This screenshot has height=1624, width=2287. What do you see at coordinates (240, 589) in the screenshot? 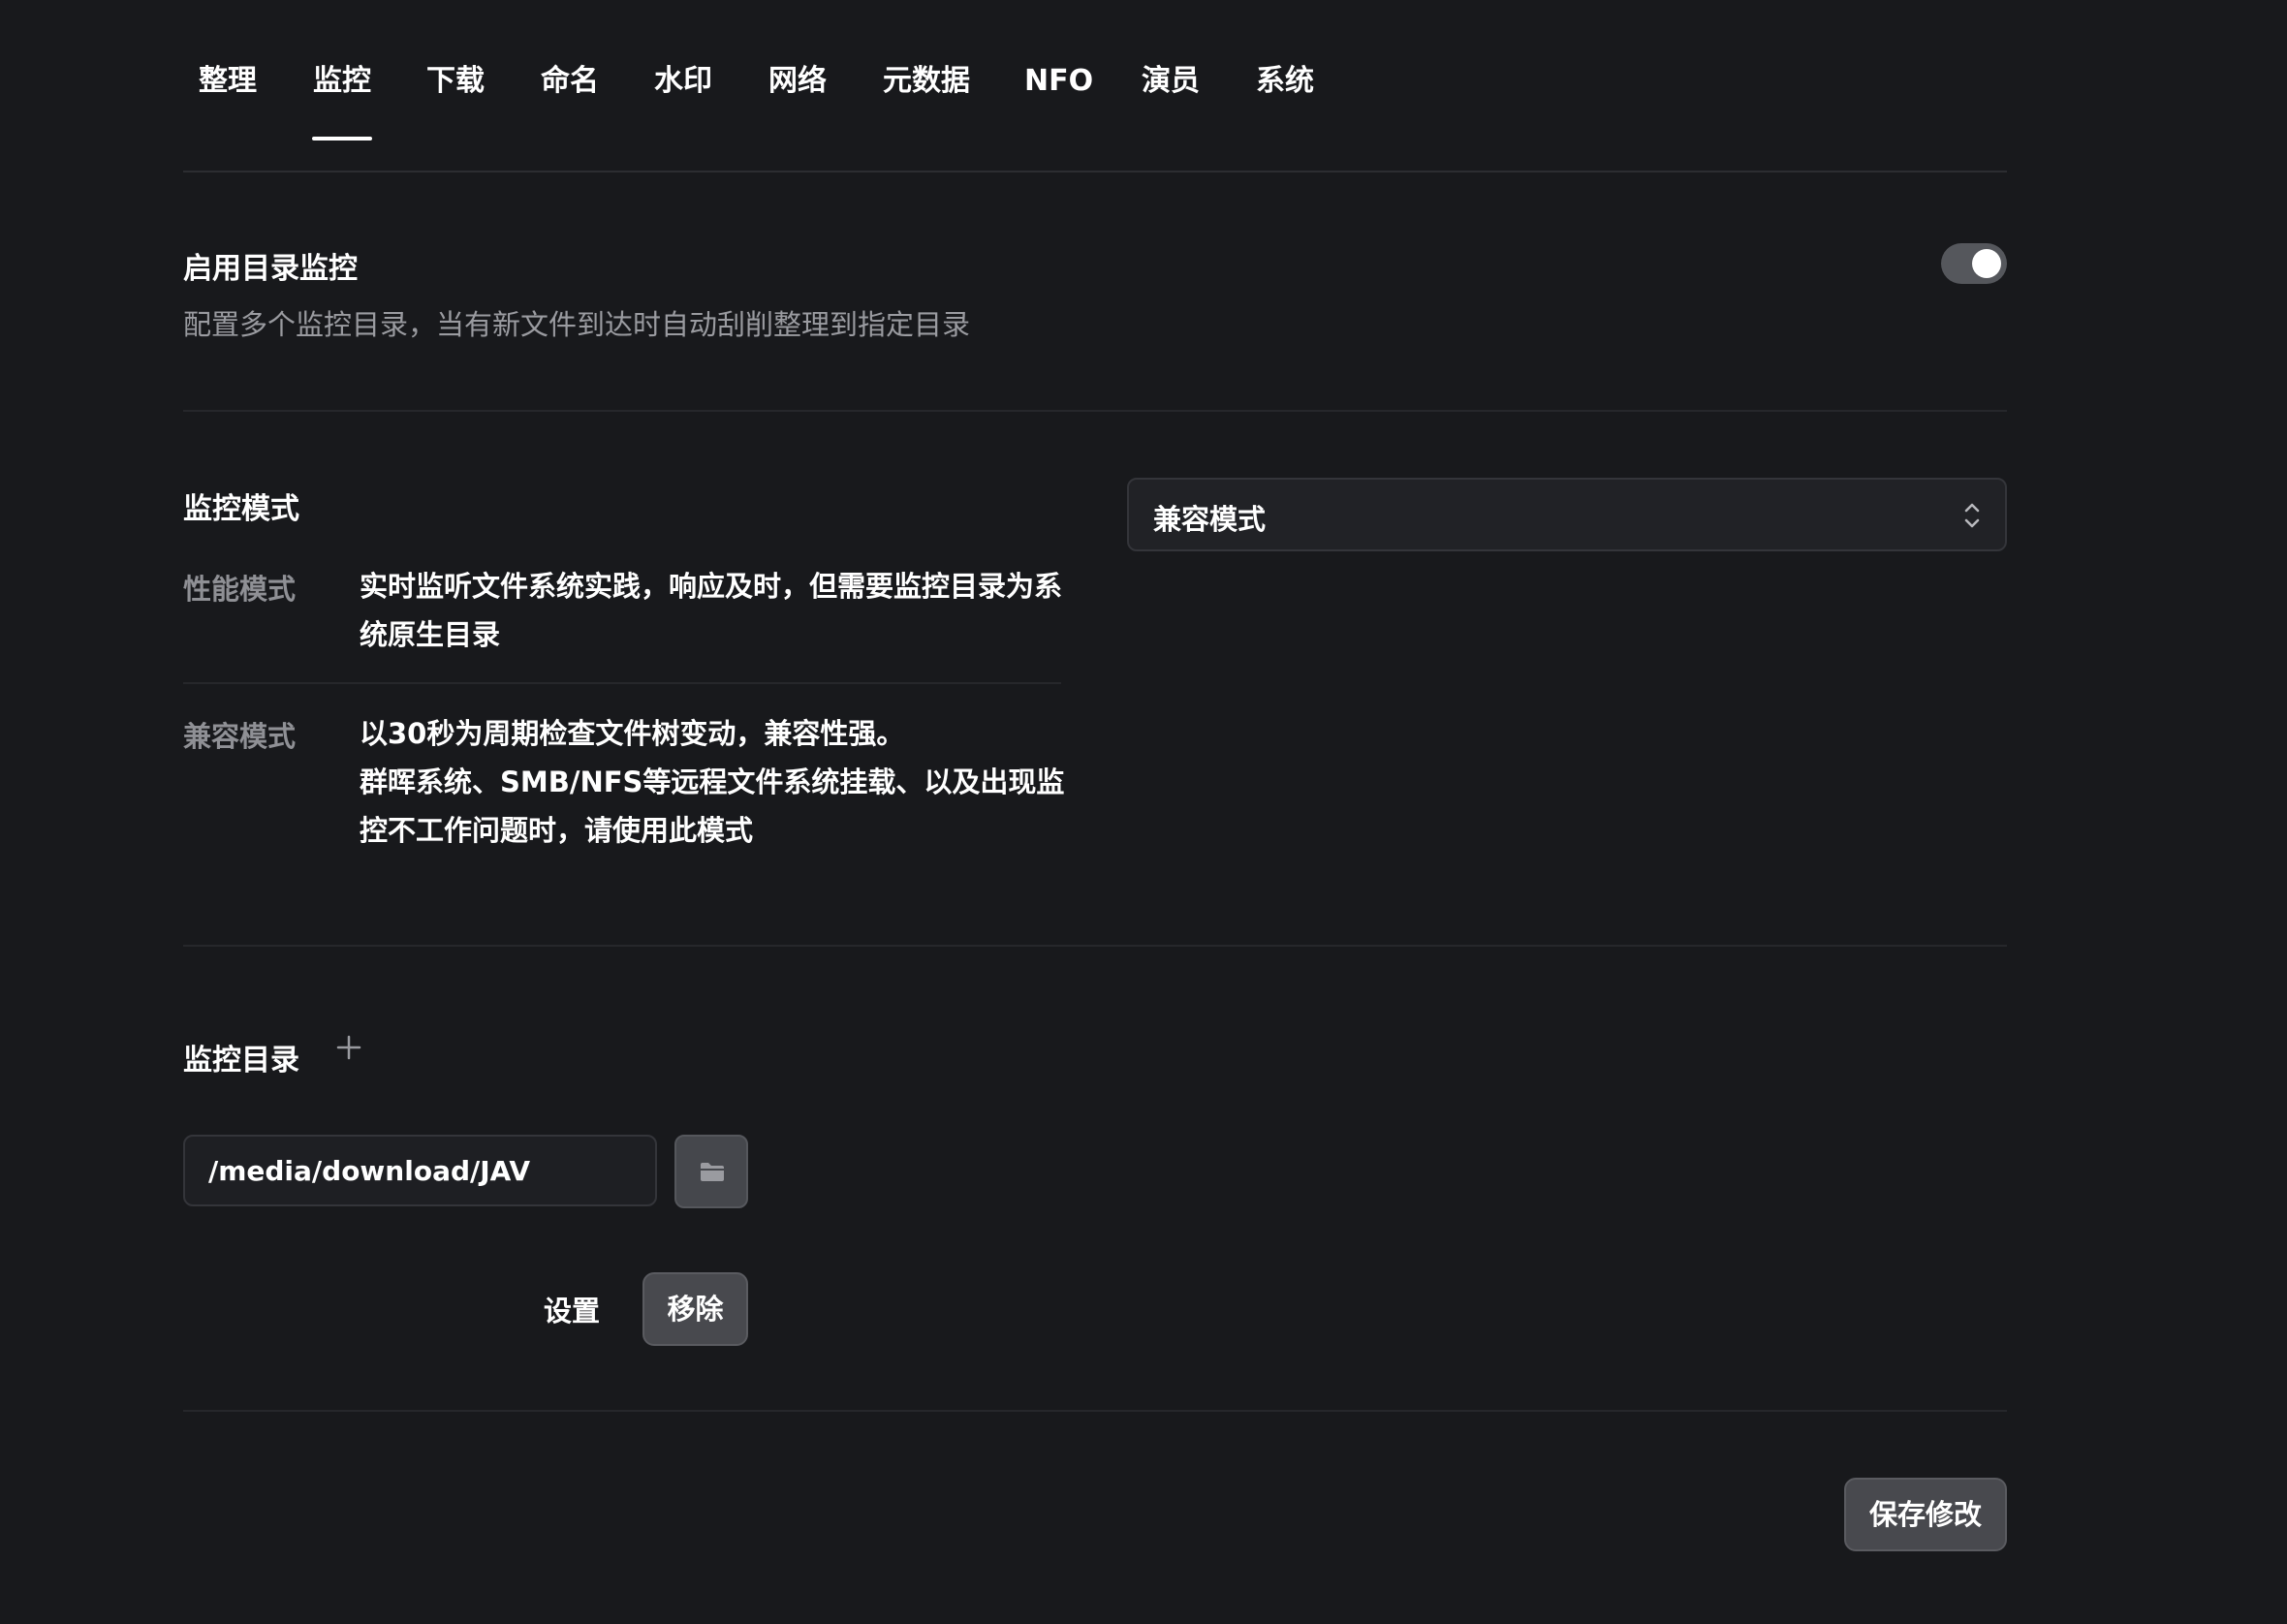
I see `mode-performance-label: 性能模式` at bounding box center [240, 589].